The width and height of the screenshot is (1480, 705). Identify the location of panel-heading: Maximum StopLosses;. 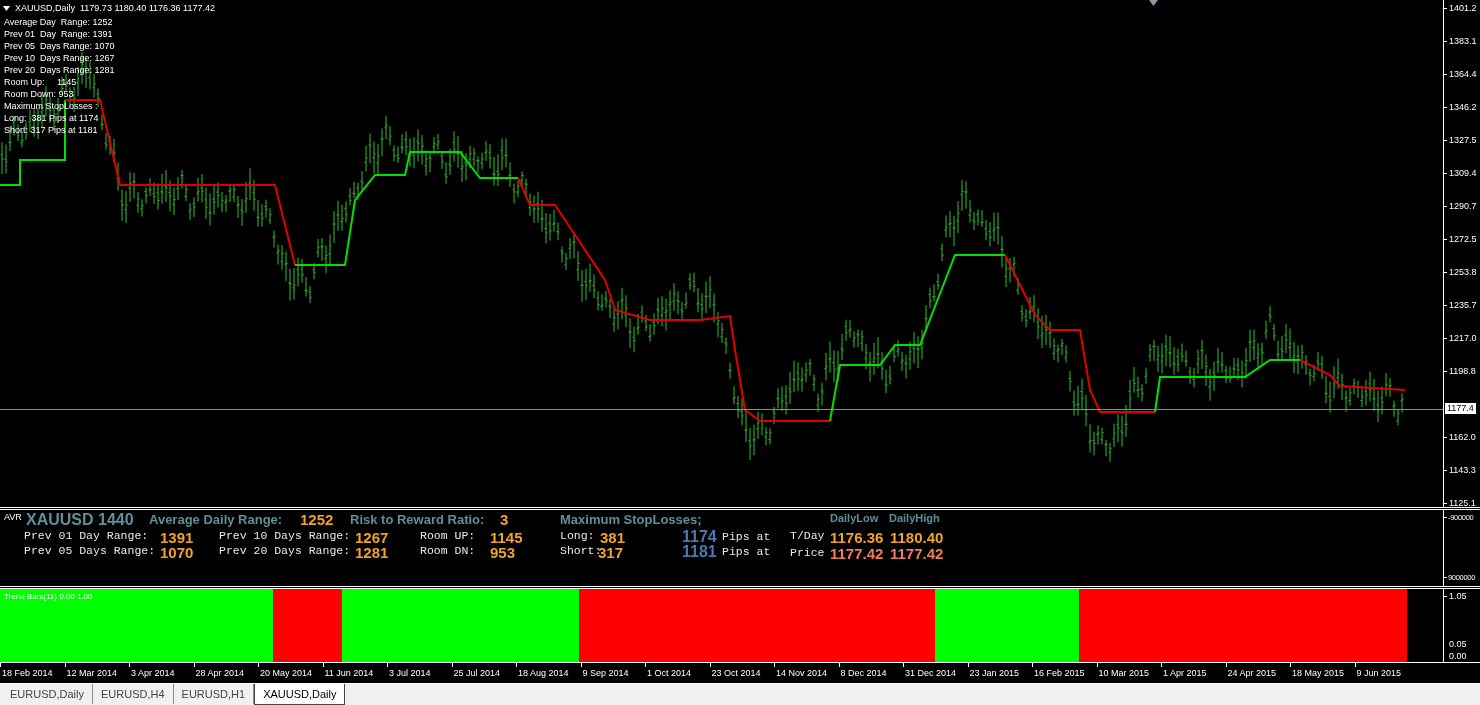
(631, 519).